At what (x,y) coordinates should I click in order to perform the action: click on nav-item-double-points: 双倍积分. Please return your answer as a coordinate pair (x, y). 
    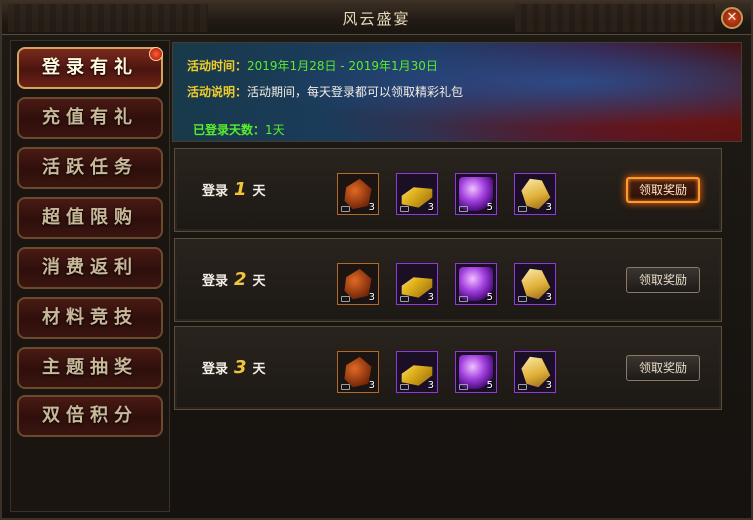
    Looking at the image, I should click on (90, 416).